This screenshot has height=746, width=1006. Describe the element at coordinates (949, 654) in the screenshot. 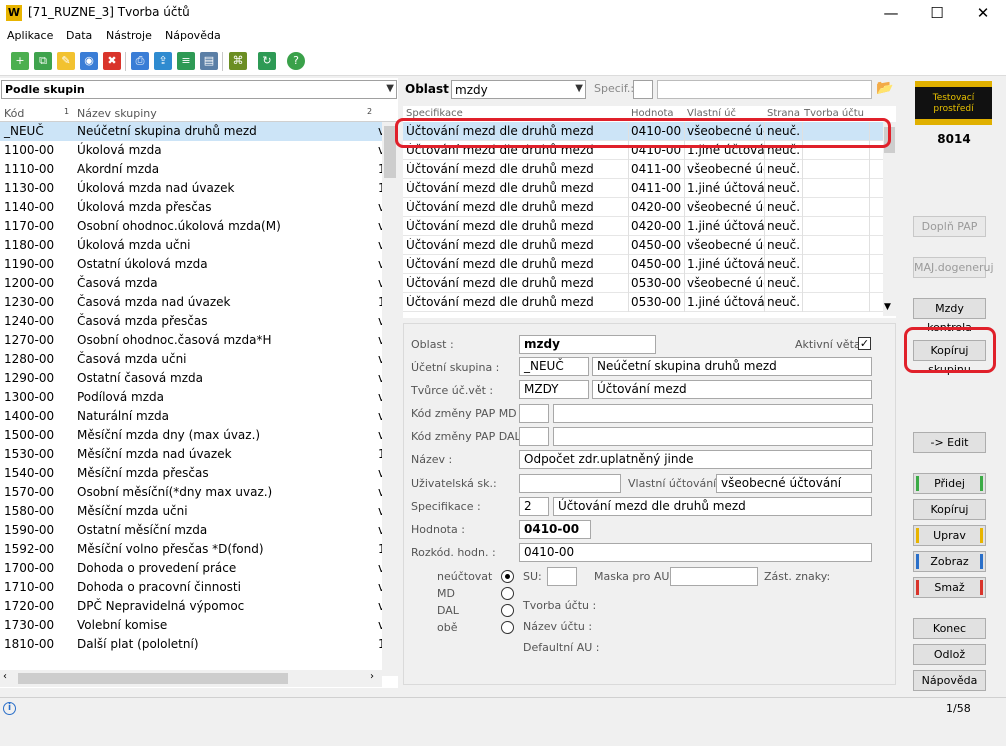

I see `odloz-button: Odlož` at that location.